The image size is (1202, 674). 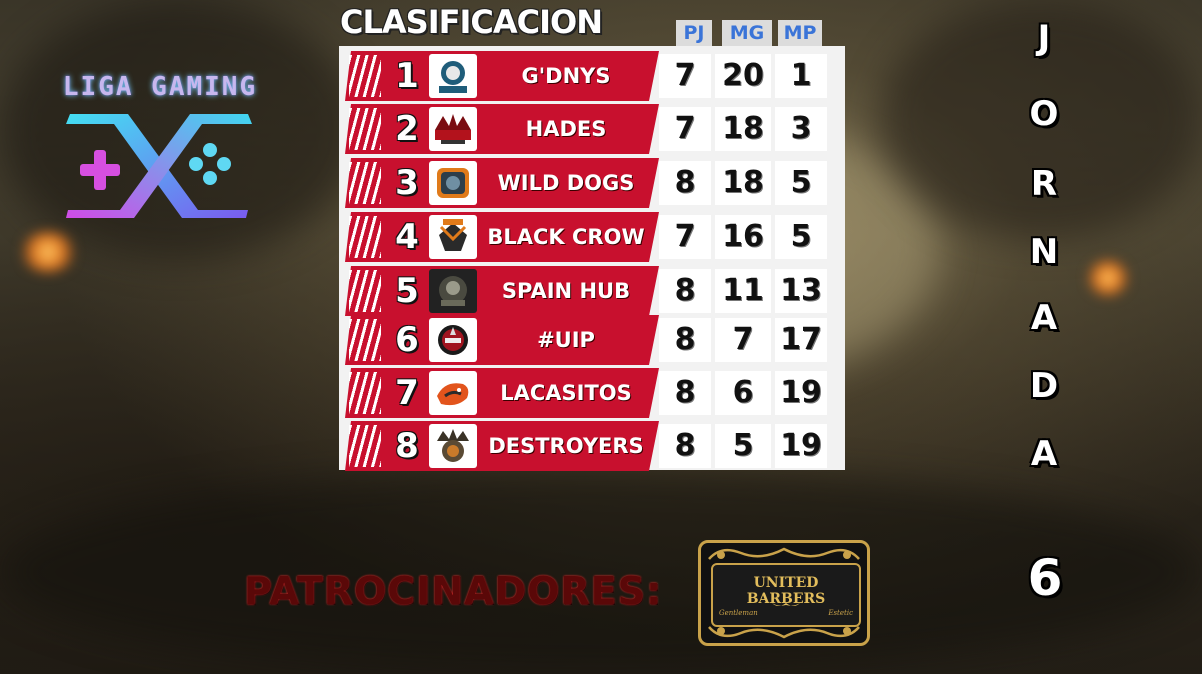 I want to click on table-row: 1 G'DNYS 7 20 1, so click(x=592, y=76).